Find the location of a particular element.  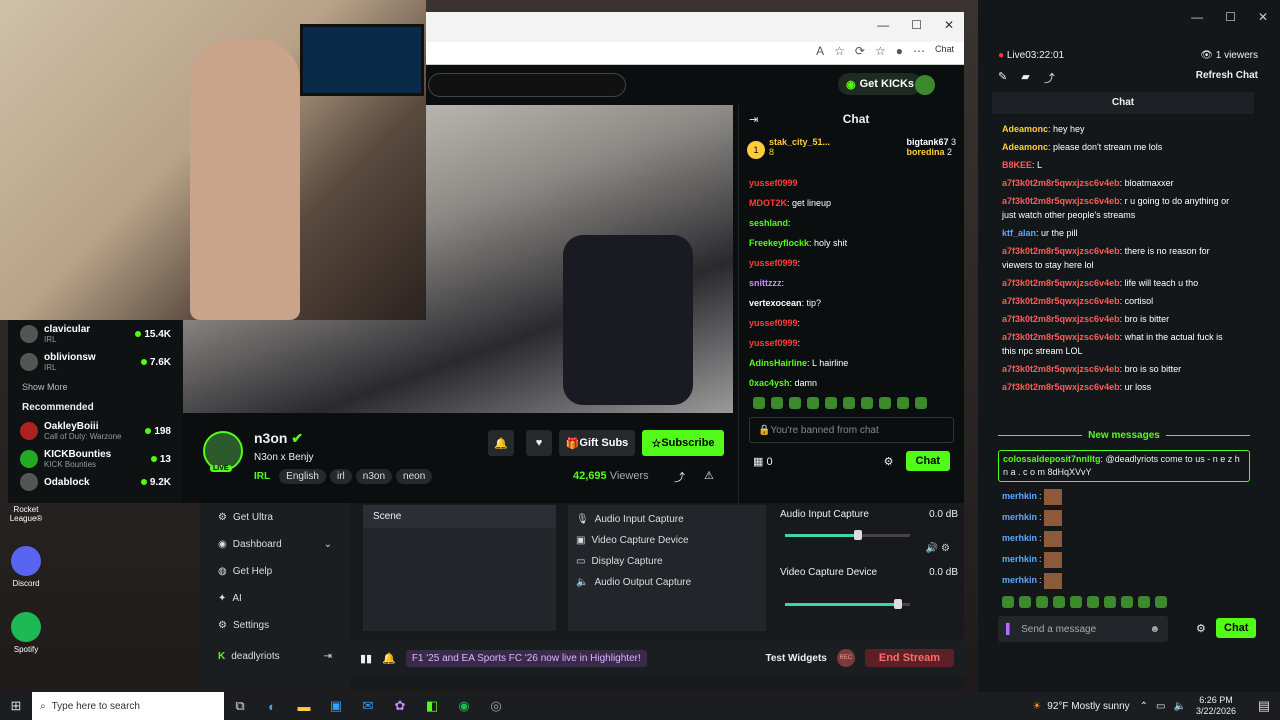

subscribe-button: ☆ Subscribe is located at coordinates (683, 443).